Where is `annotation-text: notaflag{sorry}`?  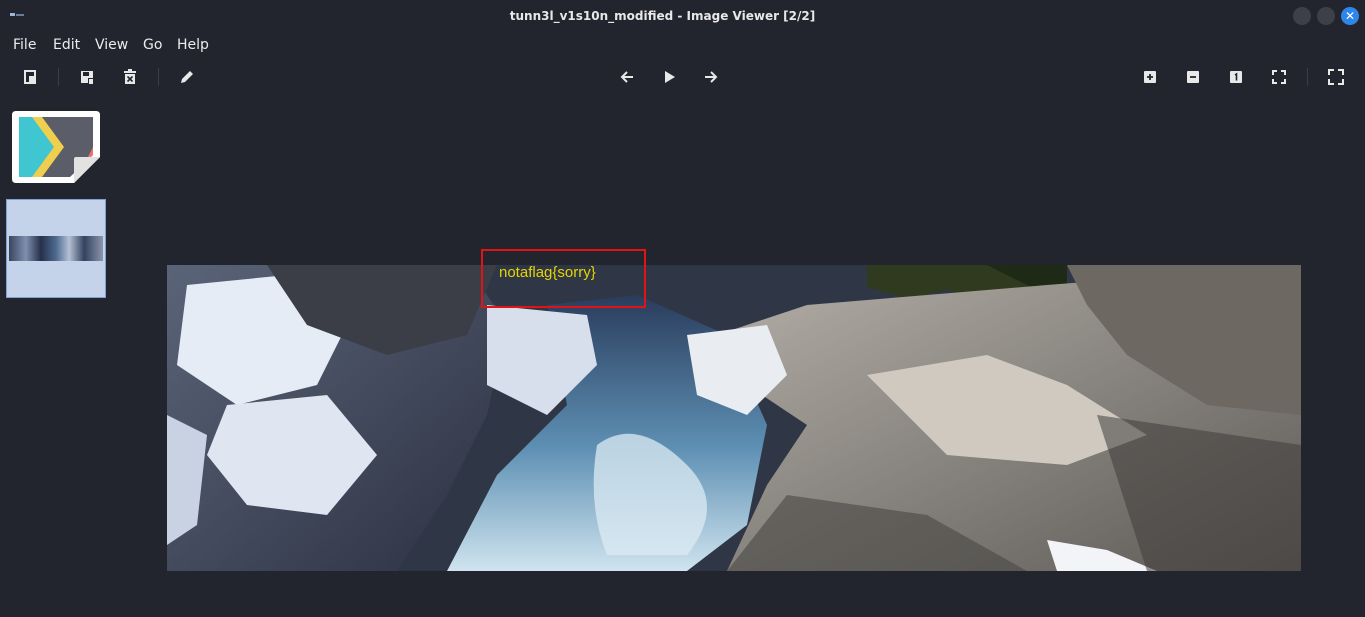 annotation-text: notaflag{sorry} is located at coordinates (547, 272).